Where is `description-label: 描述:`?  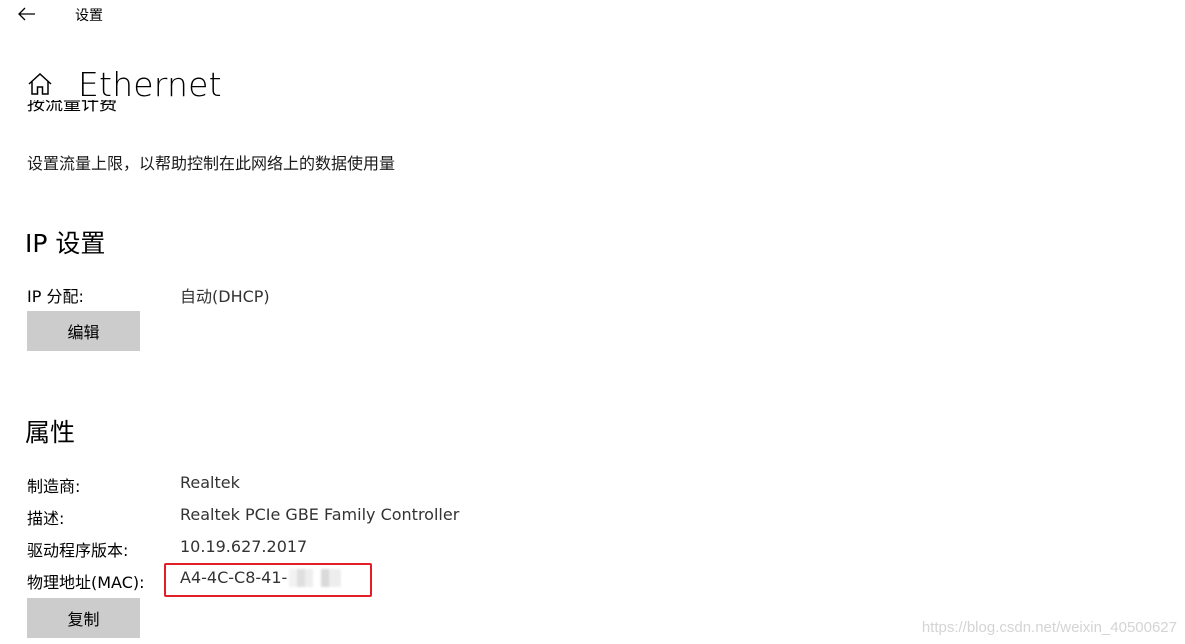 description-label: 描述: is located at coordinates (46, 518).